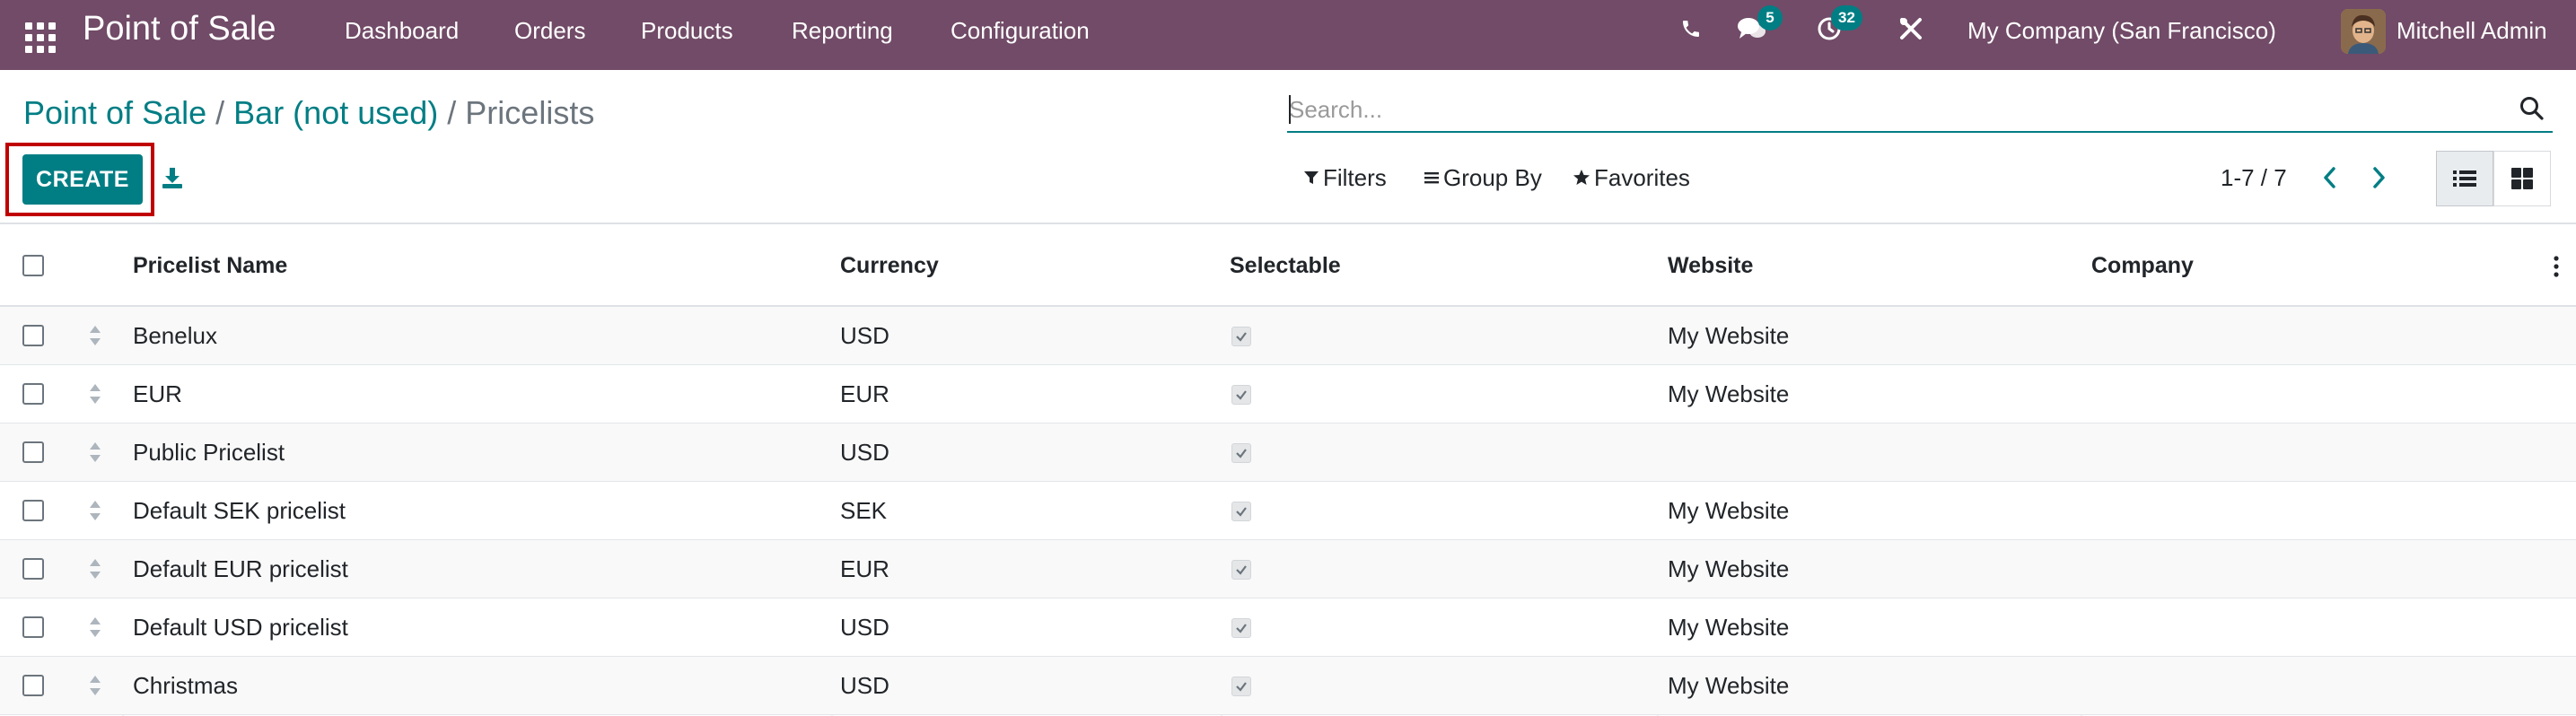 The image size is (2576, 716). Describe the element at coordinates (172, 178) in the screenshot. I see `download-icon` at that location.